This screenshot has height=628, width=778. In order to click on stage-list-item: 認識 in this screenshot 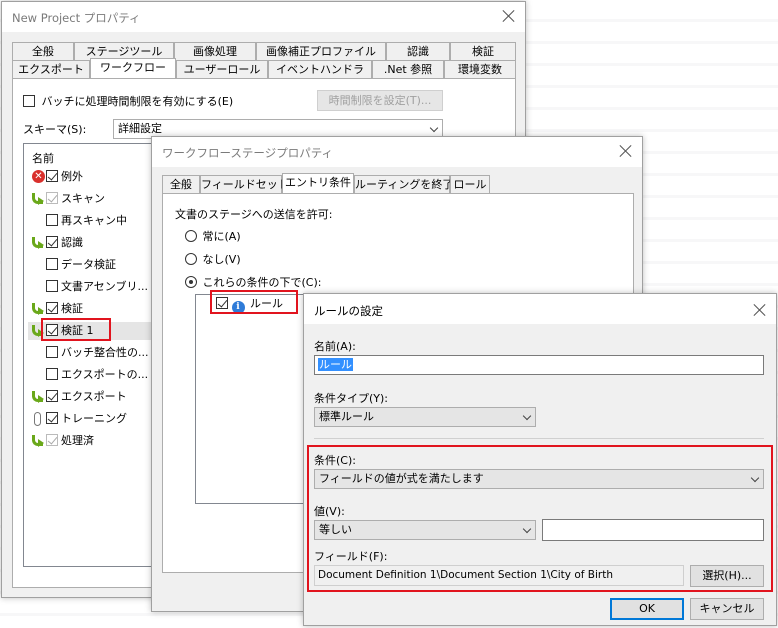, I will do `click(94, 243)`.